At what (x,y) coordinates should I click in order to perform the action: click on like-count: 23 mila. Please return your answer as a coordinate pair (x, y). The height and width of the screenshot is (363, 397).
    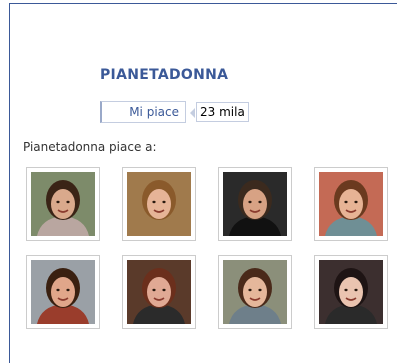
    Looking at the image, I should click on (222, 112).